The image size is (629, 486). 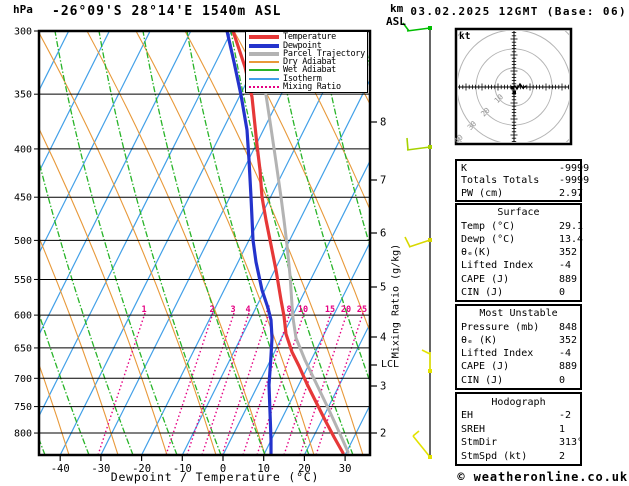 I want to click on page-title: -26°09'S 28°14'E 1540m ASL, so click(x=167, y=11).